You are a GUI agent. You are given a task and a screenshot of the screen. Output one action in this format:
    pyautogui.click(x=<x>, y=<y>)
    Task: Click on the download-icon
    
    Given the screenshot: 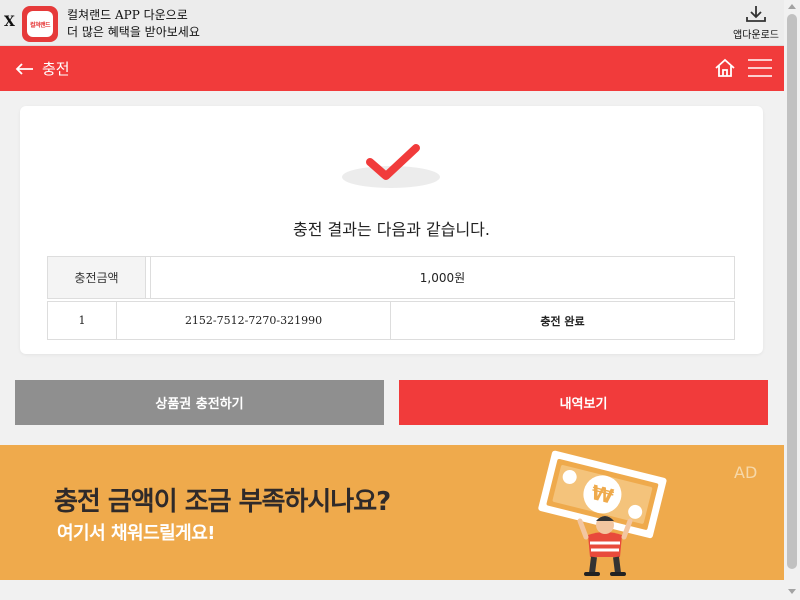 What is the action you would take?
    pyautogui.click(x=756, y=14)
    